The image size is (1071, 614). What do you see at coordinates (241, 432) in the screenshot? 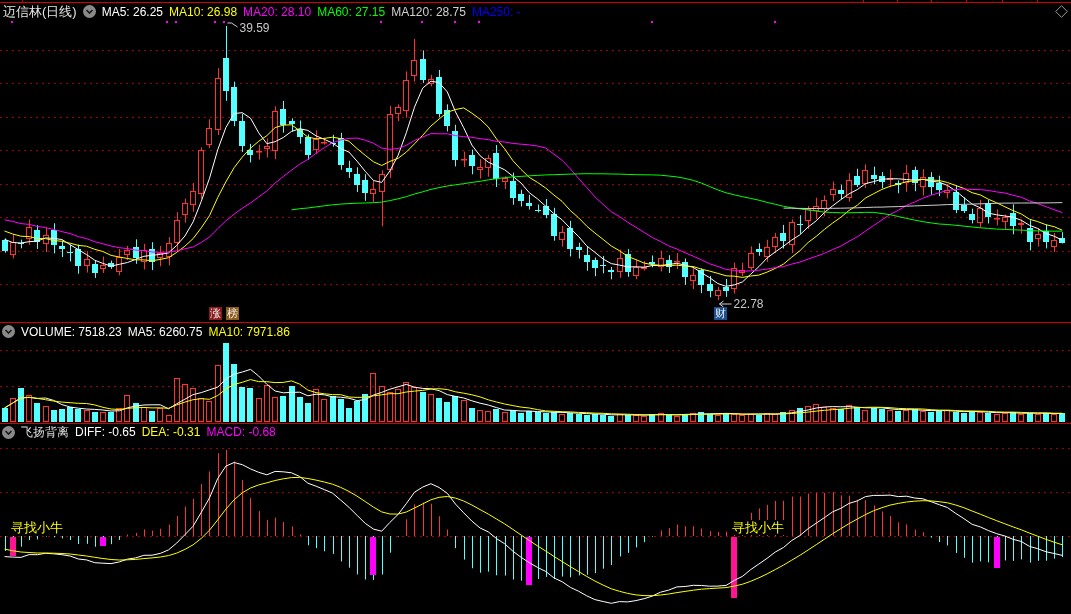
I see `legend-value: MACD: -0.68` at bounding box center [241, 432].